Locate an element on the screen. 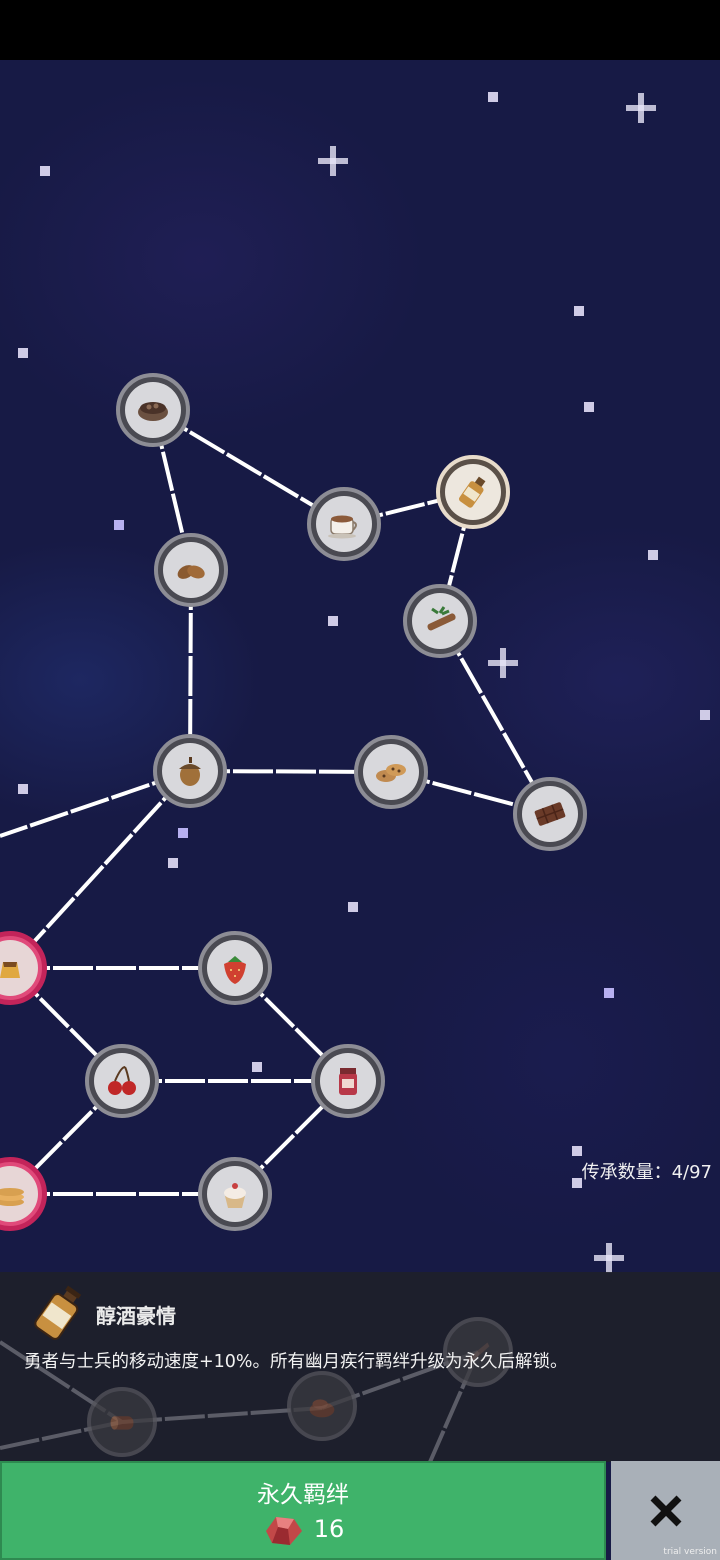 The height and width of the screenshot is (1560, 720). node-cookies is located at coordinates (391, 772).